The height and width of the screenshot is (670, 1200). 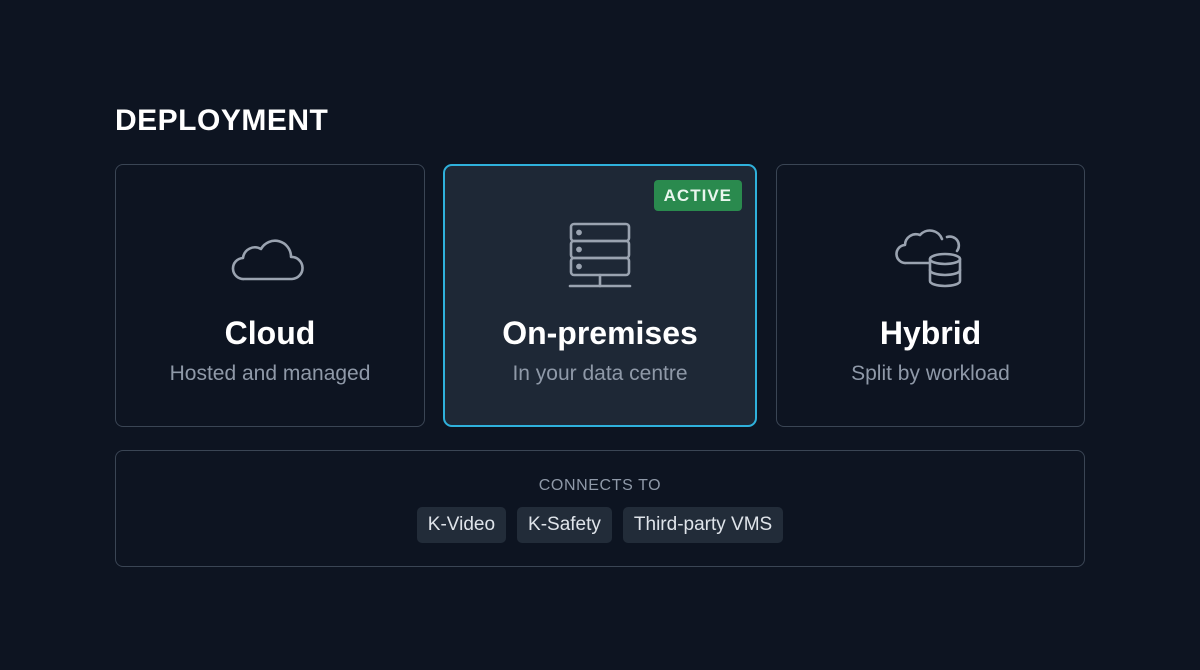 I want to click on active-badge: ACTIVE, so click(x=697, y=195).